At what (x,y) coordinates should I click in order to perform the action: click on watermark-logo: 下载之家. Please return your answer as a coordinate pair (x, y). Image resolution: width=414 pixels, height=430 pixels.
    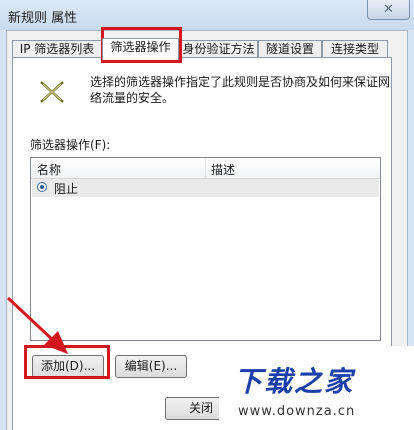
    Looking at the image, I should click on (294, 381).